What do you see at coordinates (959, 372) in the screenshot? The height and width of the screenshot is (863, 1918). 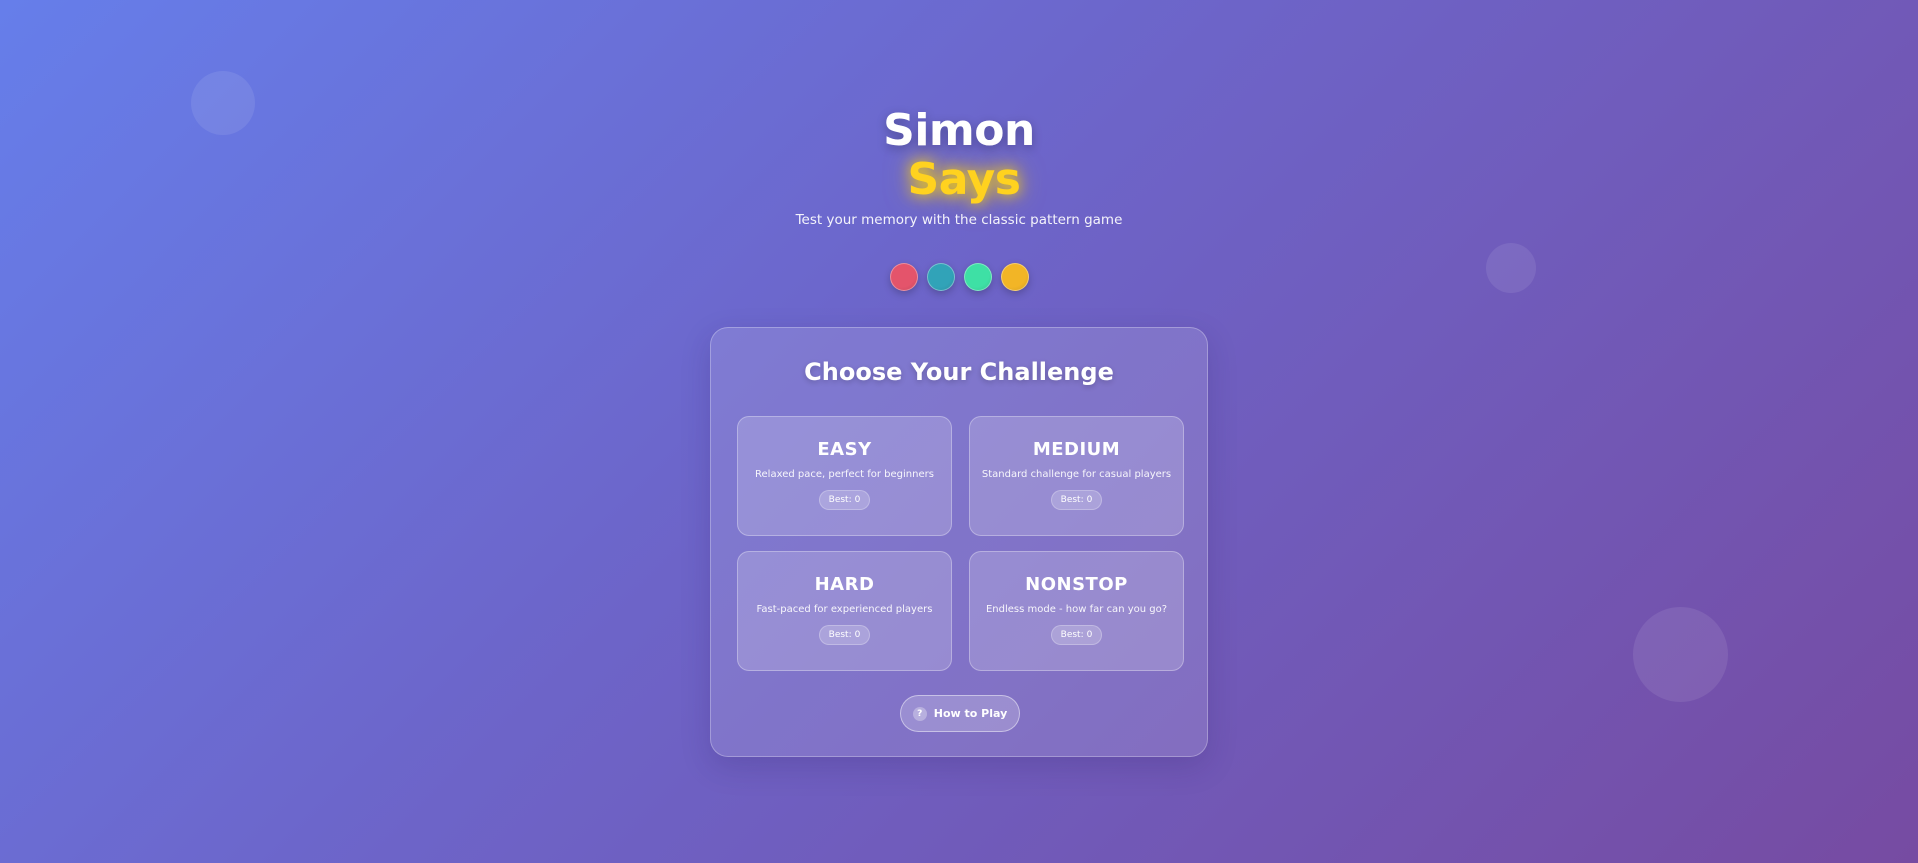 I see `panel-title: Choose Your Challenge` at bounding box center [959, 372].